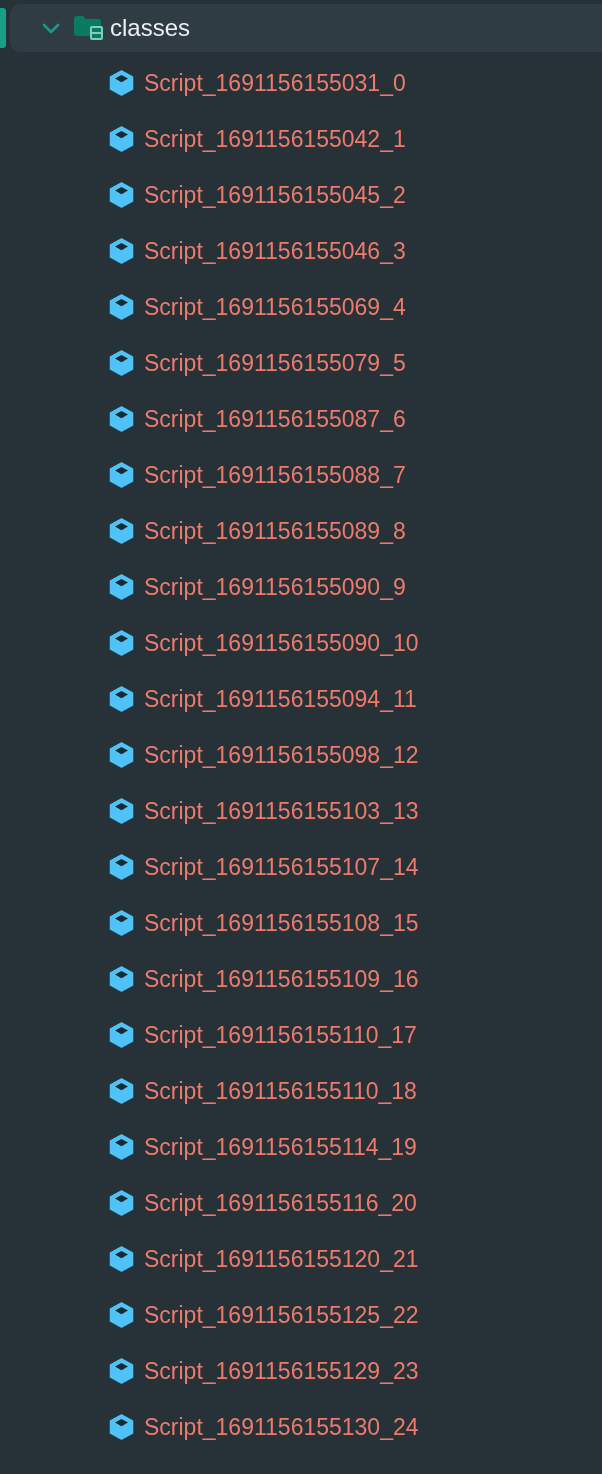  Describe the element at coordinates (281, 755) in the screenshot. I see `file-label: Script_1691156155098_12` at that location.